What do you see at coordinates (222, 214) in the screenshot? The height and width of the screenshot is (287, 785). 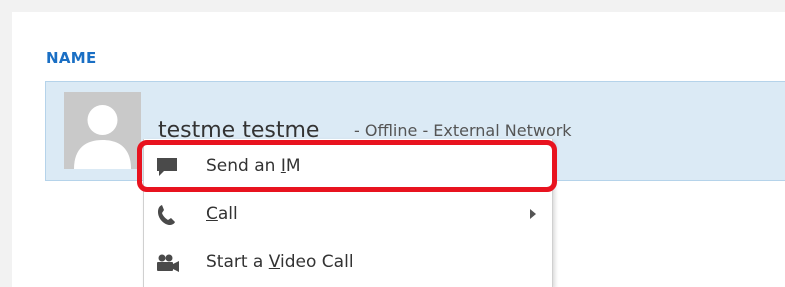 I see `menu-item-label: Call` at bounding box center [222, 214].